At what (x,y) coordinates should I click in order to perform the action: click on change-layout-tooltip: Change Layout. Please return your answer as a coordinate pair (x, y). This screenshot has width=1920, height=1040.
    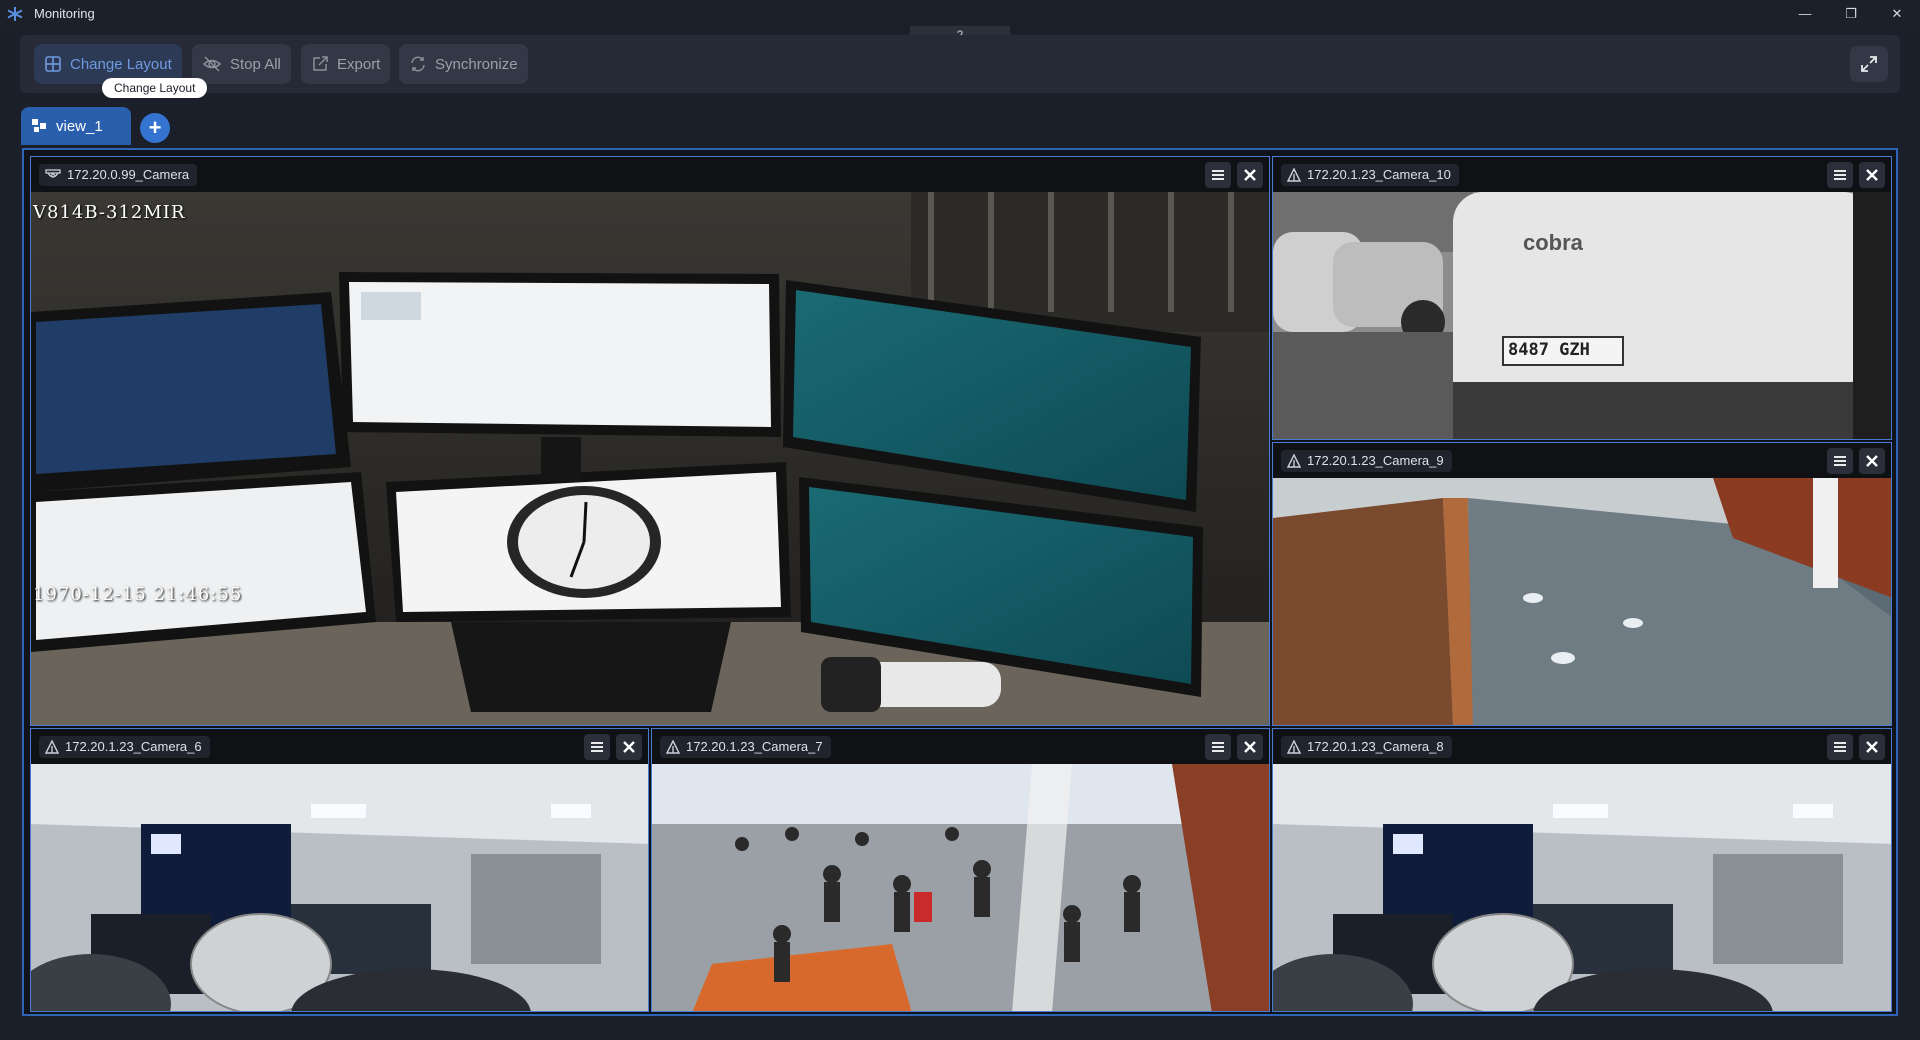
    Looking at the image, I should click on (155, 88).